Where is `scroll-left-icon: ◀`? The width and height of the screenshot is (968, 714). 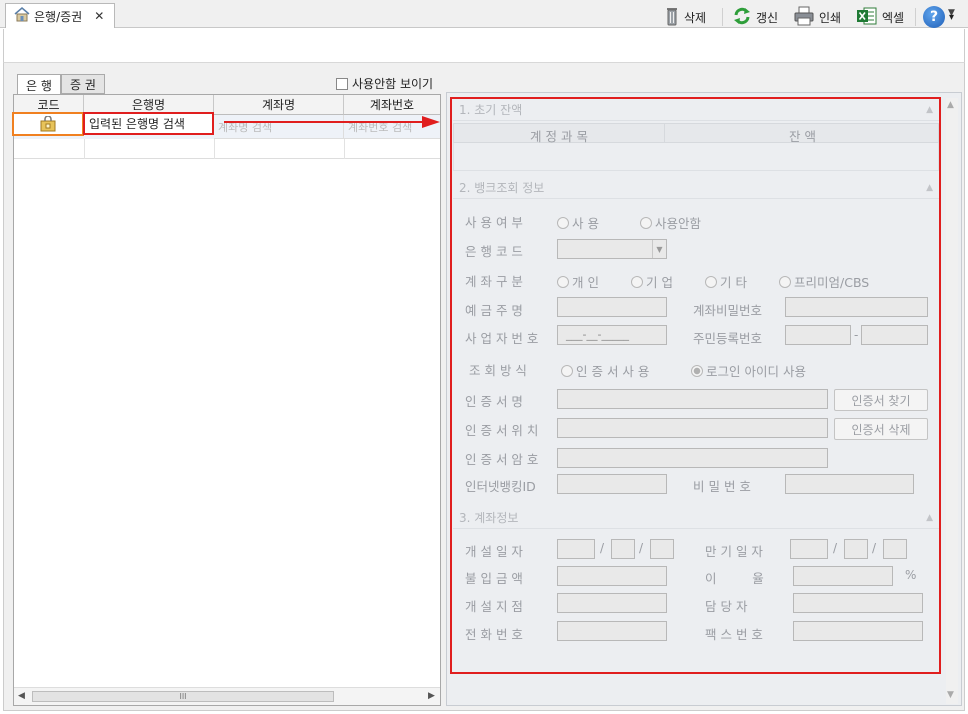
scroll-left-icon: ◀ is located at coordinates (21, 696).